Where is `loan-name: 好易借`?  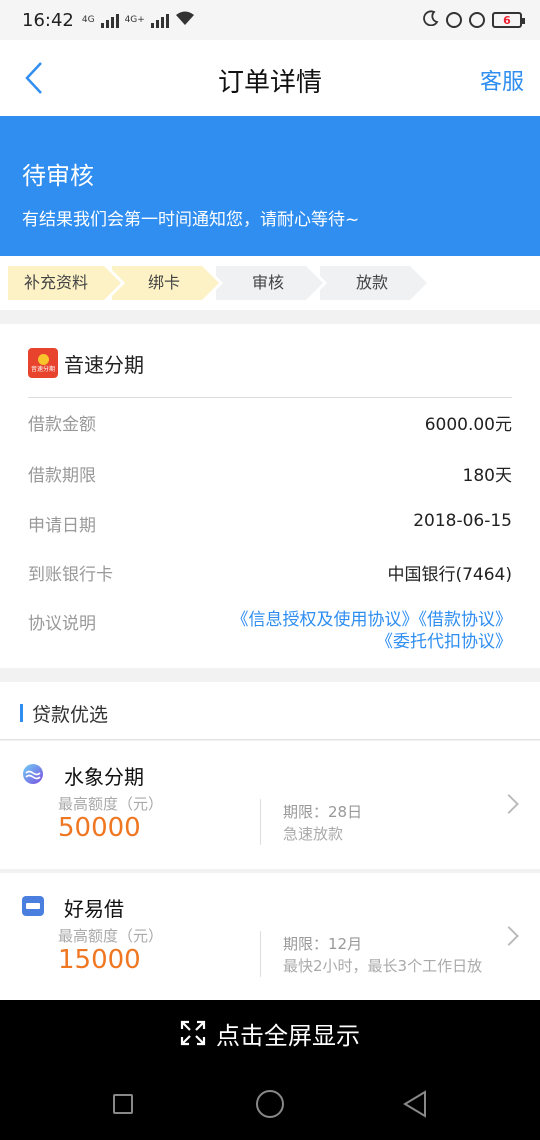 loan-name: 好易借 is located at coordinates (94, 909).